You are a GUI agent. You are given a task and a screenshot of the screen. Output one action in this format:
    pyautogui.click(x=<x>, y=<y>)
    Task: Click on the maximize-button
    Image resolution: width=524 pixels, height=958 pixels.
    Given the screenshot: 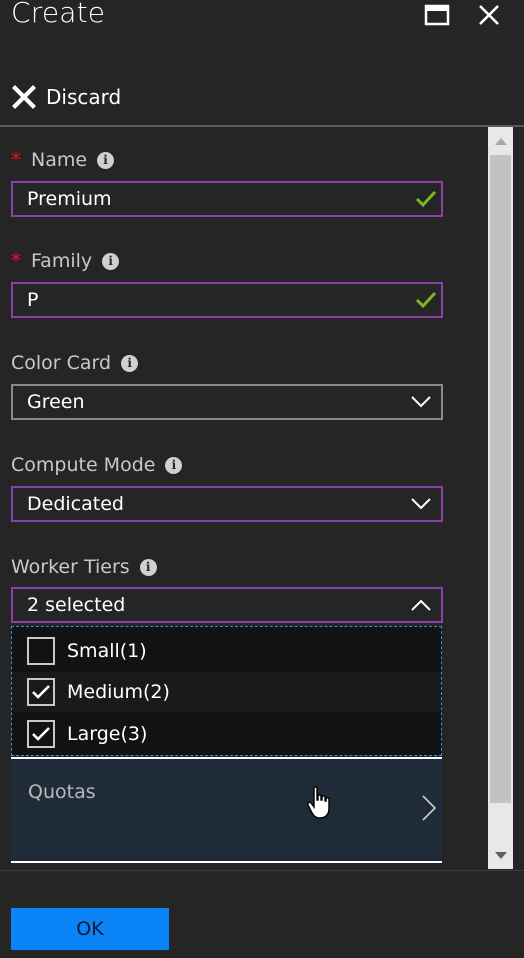 What is the action you would take?
    pyautogui.click(x=437, y=15)
    